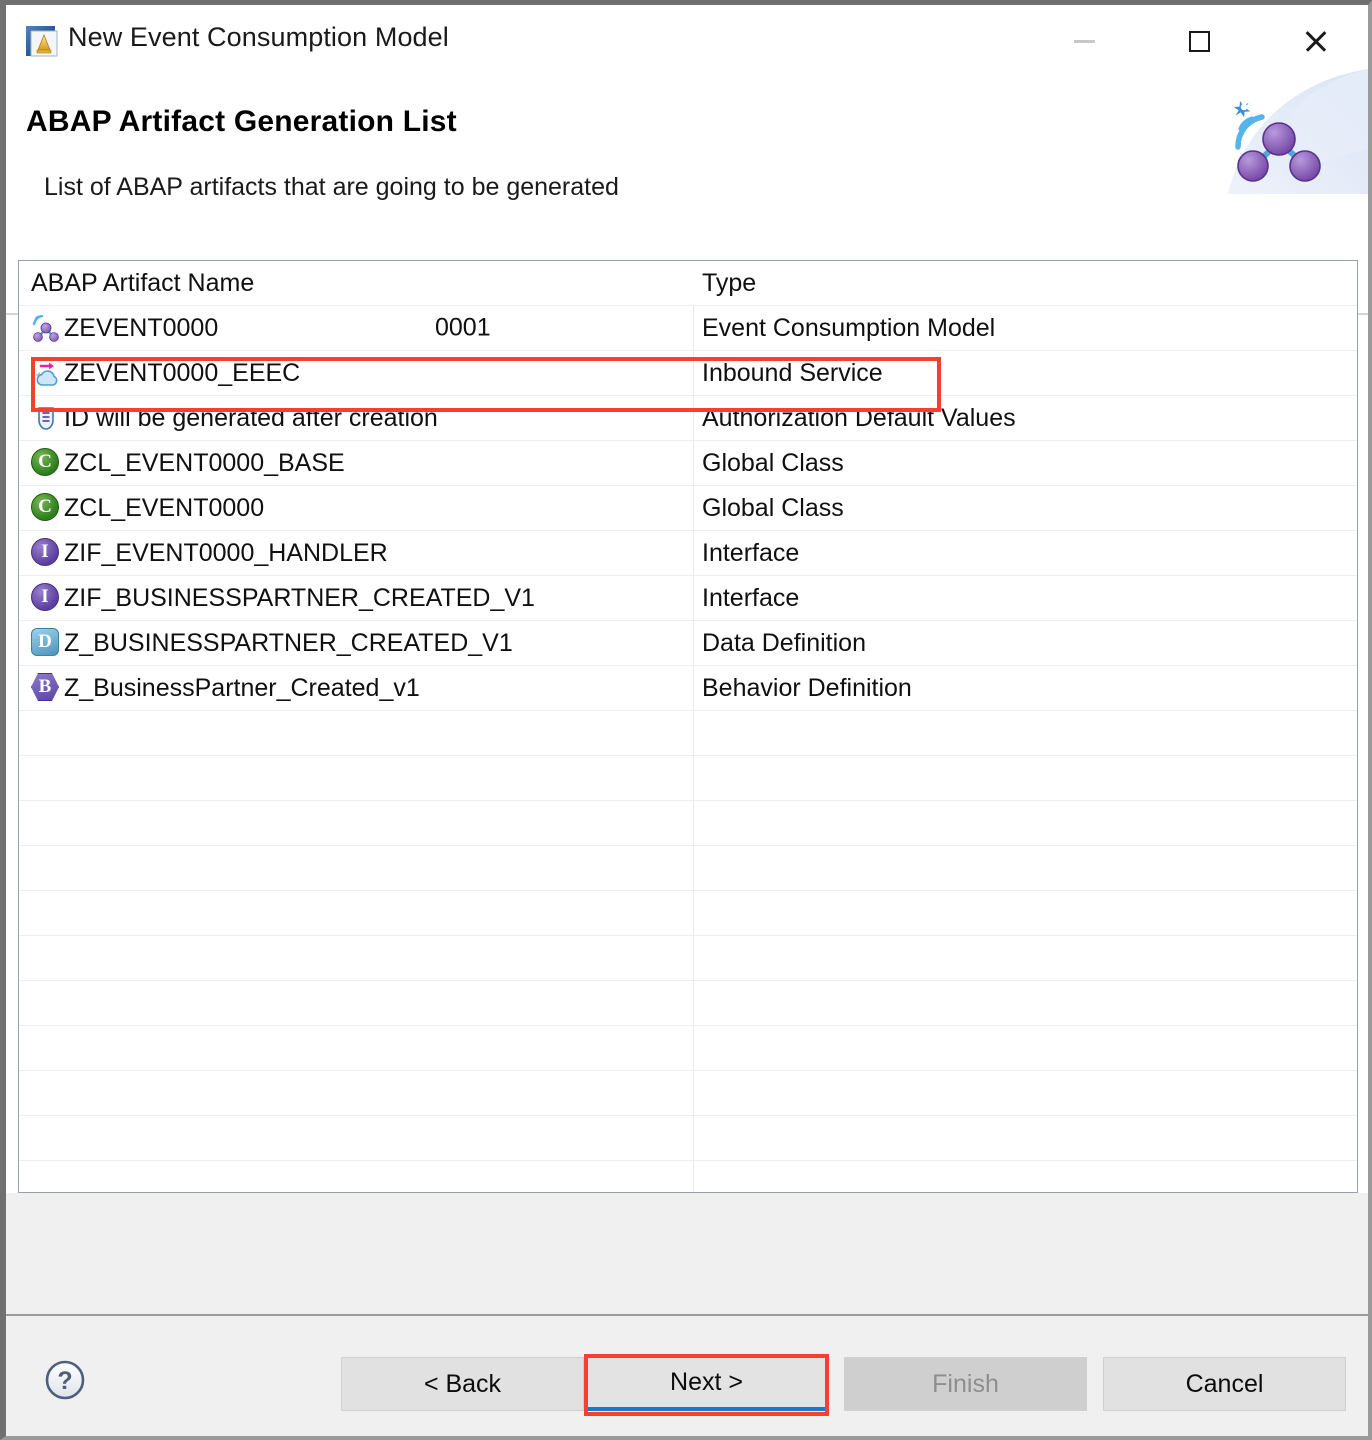  Describe the element at coordinates (687, 41) in the screenshot. I see `title-bar: New Event Consumption Model` at that location.